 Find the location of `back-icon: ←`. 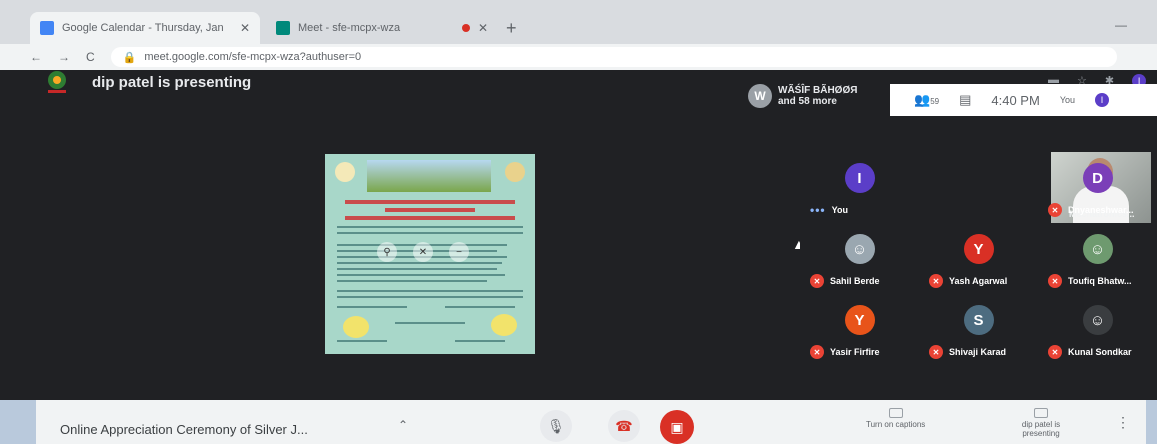

back-icon: ← is located at coordinates (36, 57).